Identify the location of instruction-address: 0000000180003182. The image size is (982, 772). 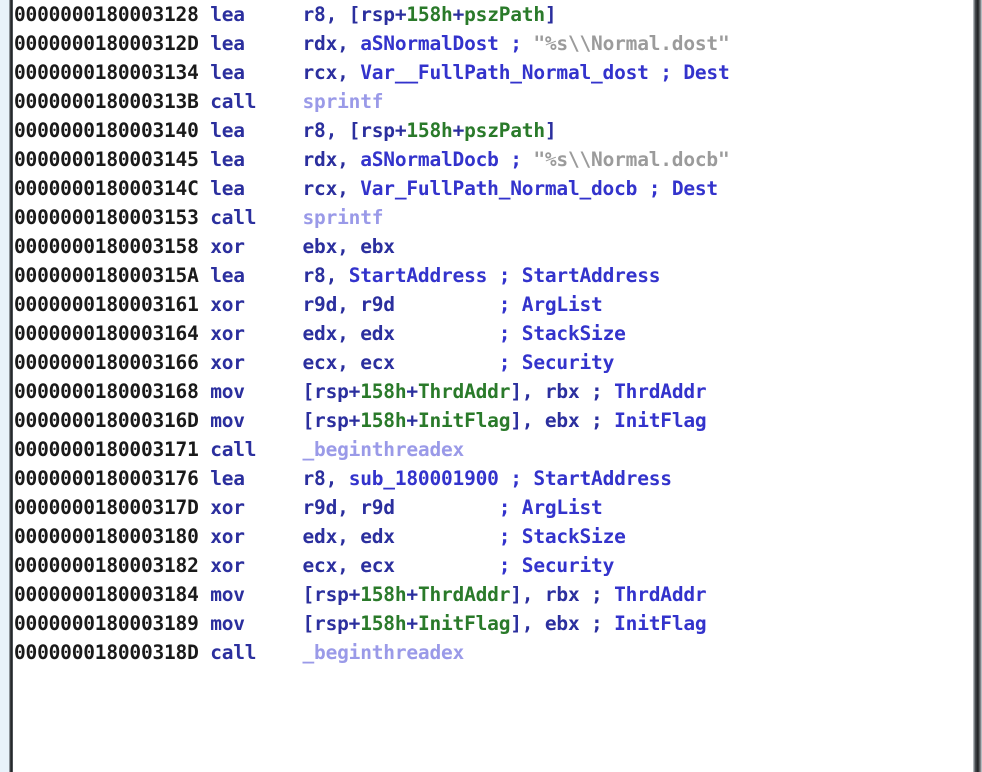
(112, 565).